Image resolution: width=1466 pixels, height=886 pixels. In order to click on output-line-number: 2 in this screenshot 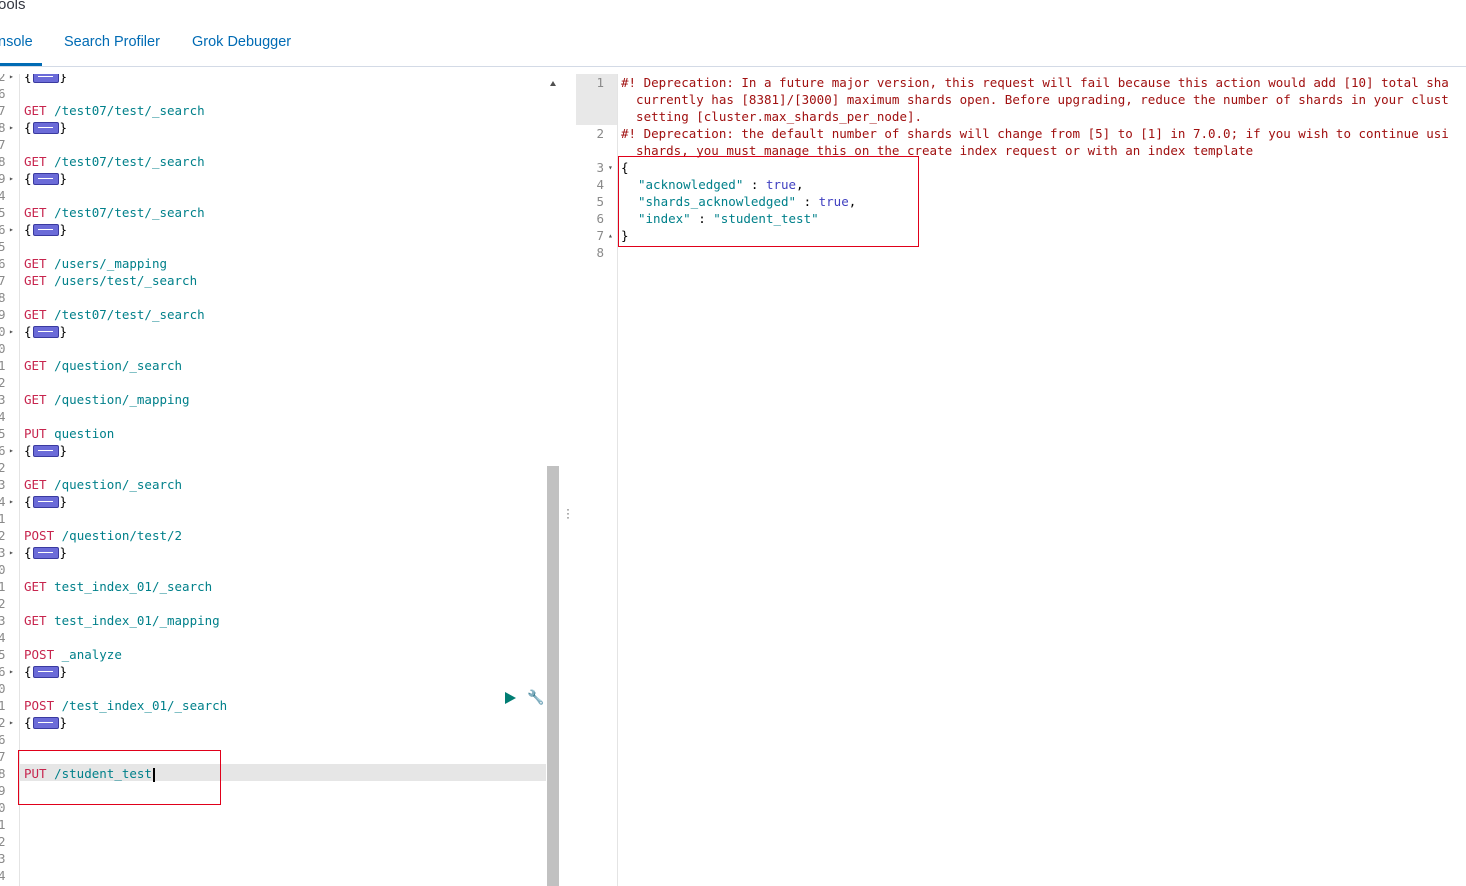, I will do `click(600, 133)`.